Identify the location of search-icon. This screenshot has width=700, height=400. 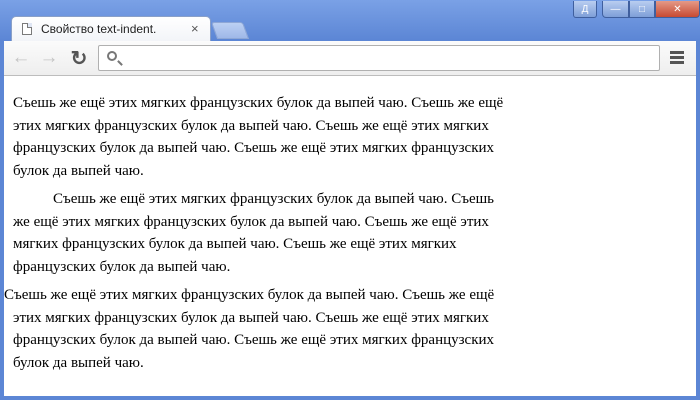
(112, 56).